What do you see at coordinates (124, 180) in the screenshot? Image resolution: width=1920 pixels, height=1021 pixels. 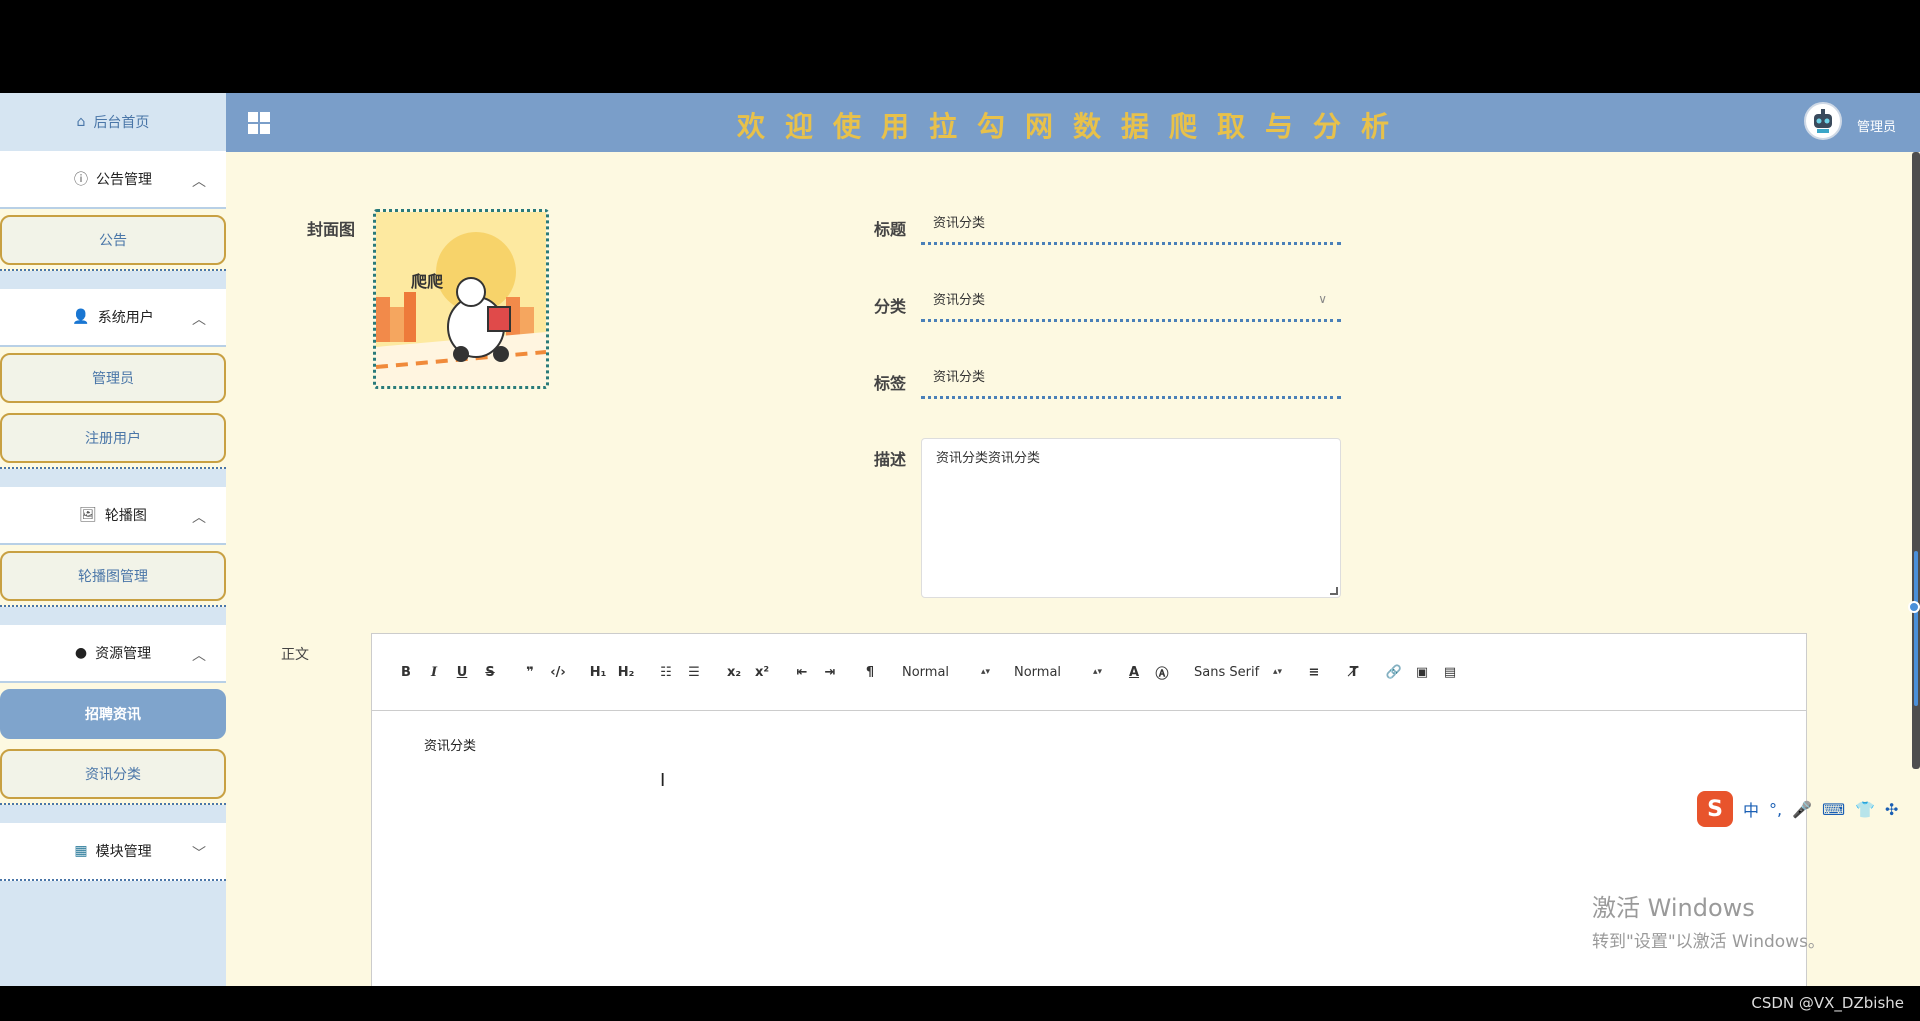 I see `sidebar-group-label: 公告管理` at bounding box center [124, 180].